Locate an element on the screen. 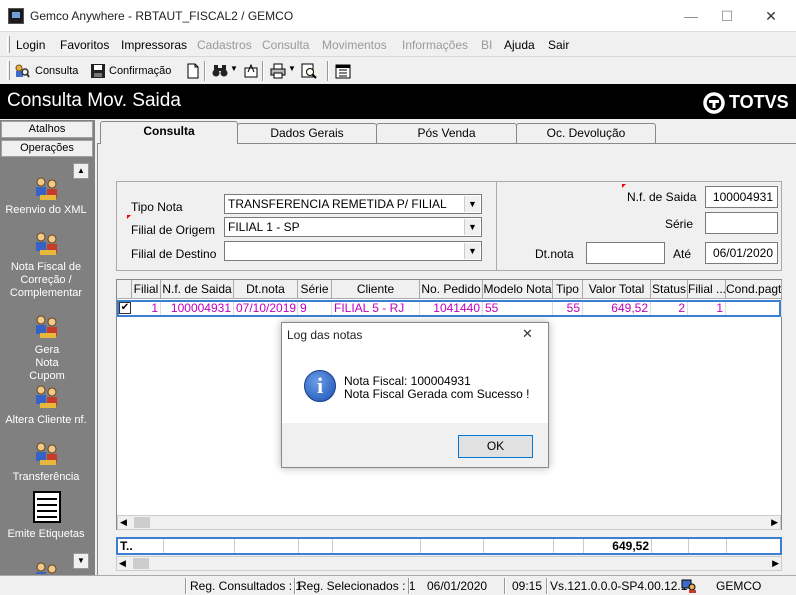  calendar-icon is located at coordinates (343, 71).